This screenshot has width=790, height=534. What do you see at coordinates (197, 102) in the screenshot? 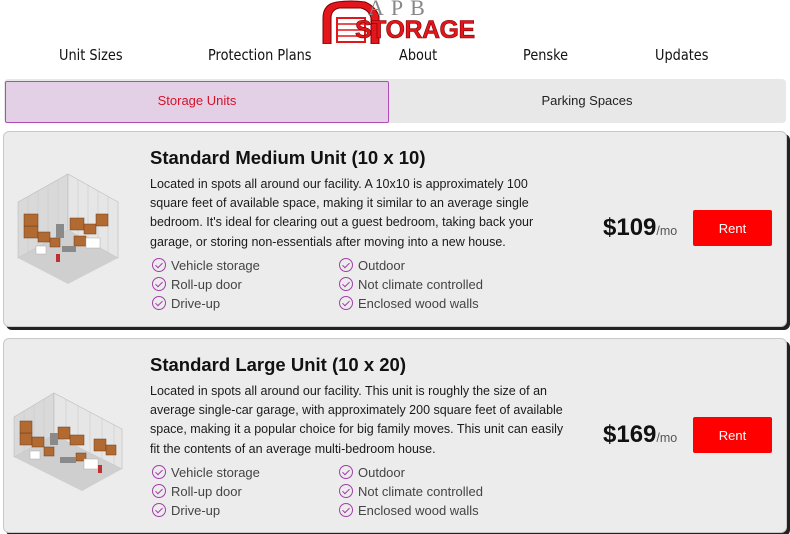
I see `tab-storage-units: Storage Units` at bounding box center [197, 102].